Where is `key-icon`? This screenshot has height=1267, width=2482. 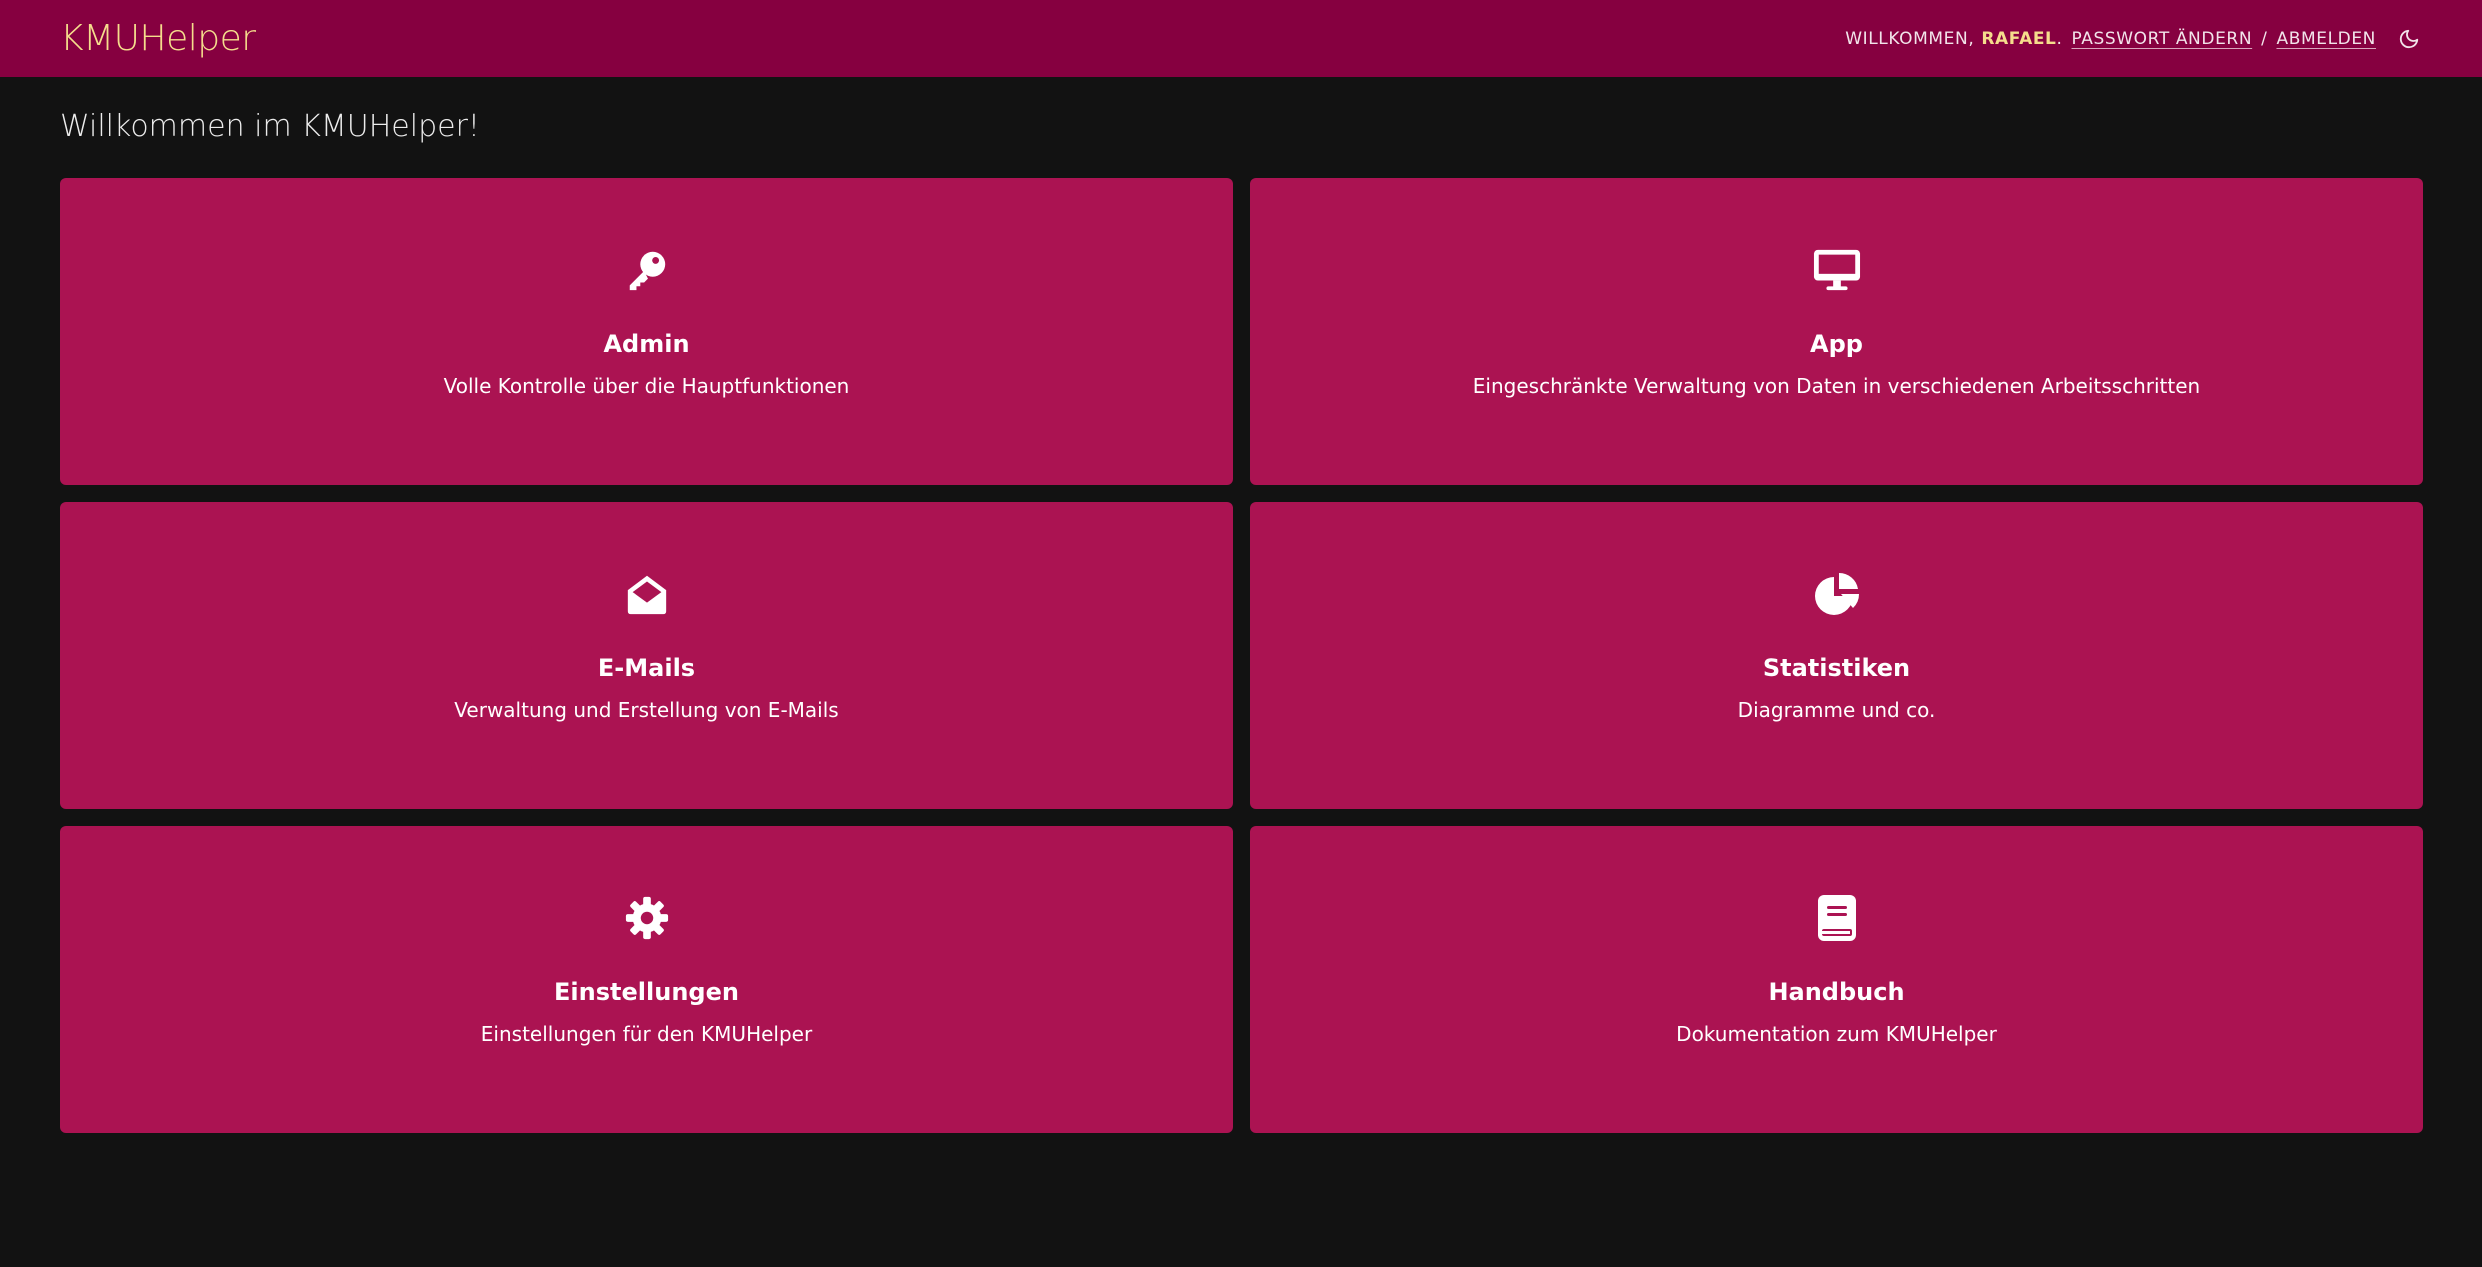 key-icon is located at coordinates (647, 270).